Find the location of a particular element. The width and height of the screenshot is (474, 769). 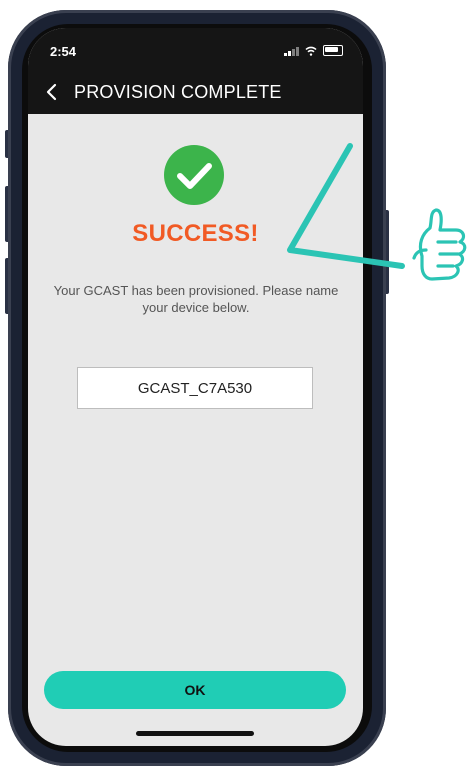

thumbs-up-icon is located at coordinates (439, 244).